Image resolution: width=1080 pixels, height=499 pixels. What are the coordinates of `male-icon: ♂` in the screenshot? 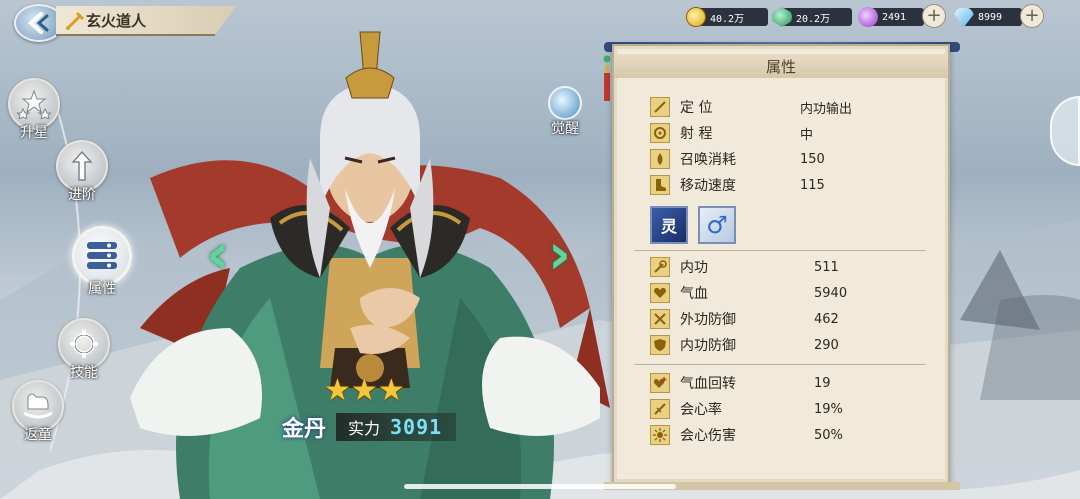 It's located at (717, 225).